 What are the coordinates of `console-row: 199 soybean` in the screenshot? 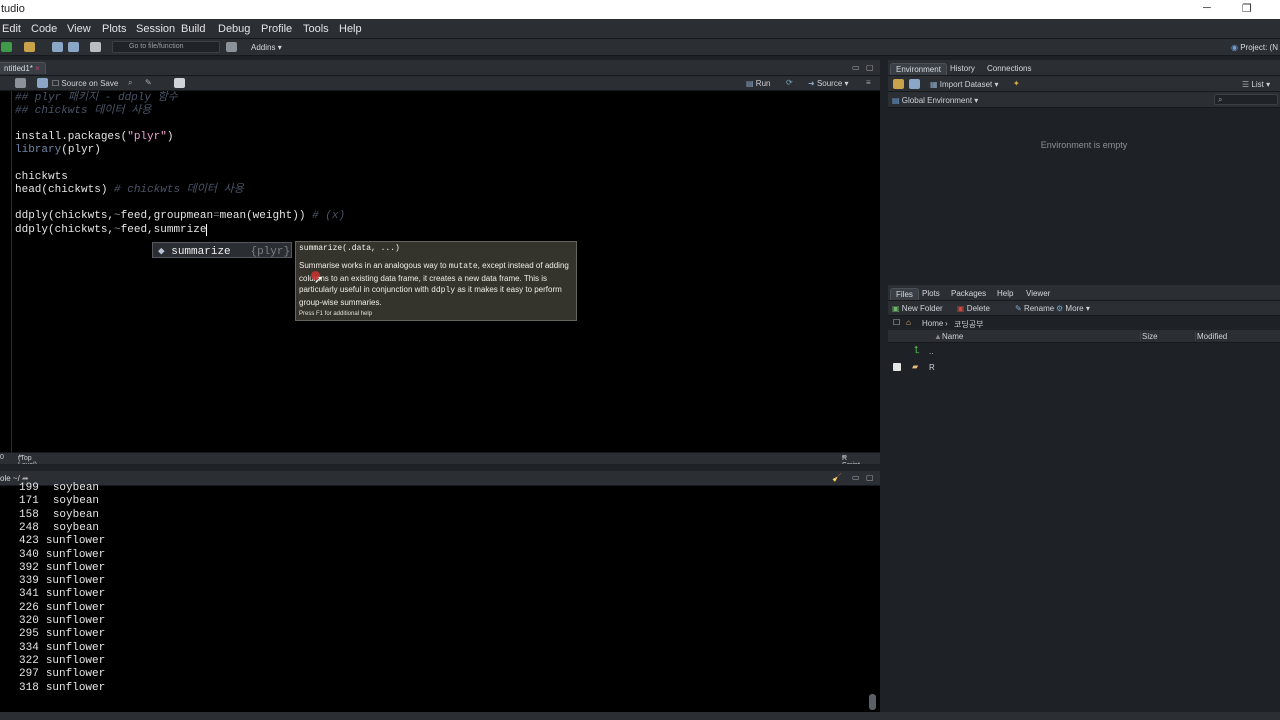 It's located at (59, 488).